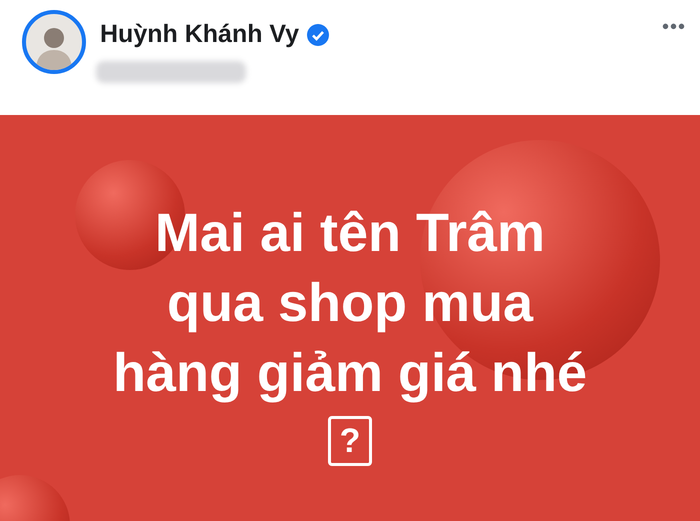  Describe the element at coordinates (674, 27) in the screenshot. I see `more-options-button: •••` at that location.